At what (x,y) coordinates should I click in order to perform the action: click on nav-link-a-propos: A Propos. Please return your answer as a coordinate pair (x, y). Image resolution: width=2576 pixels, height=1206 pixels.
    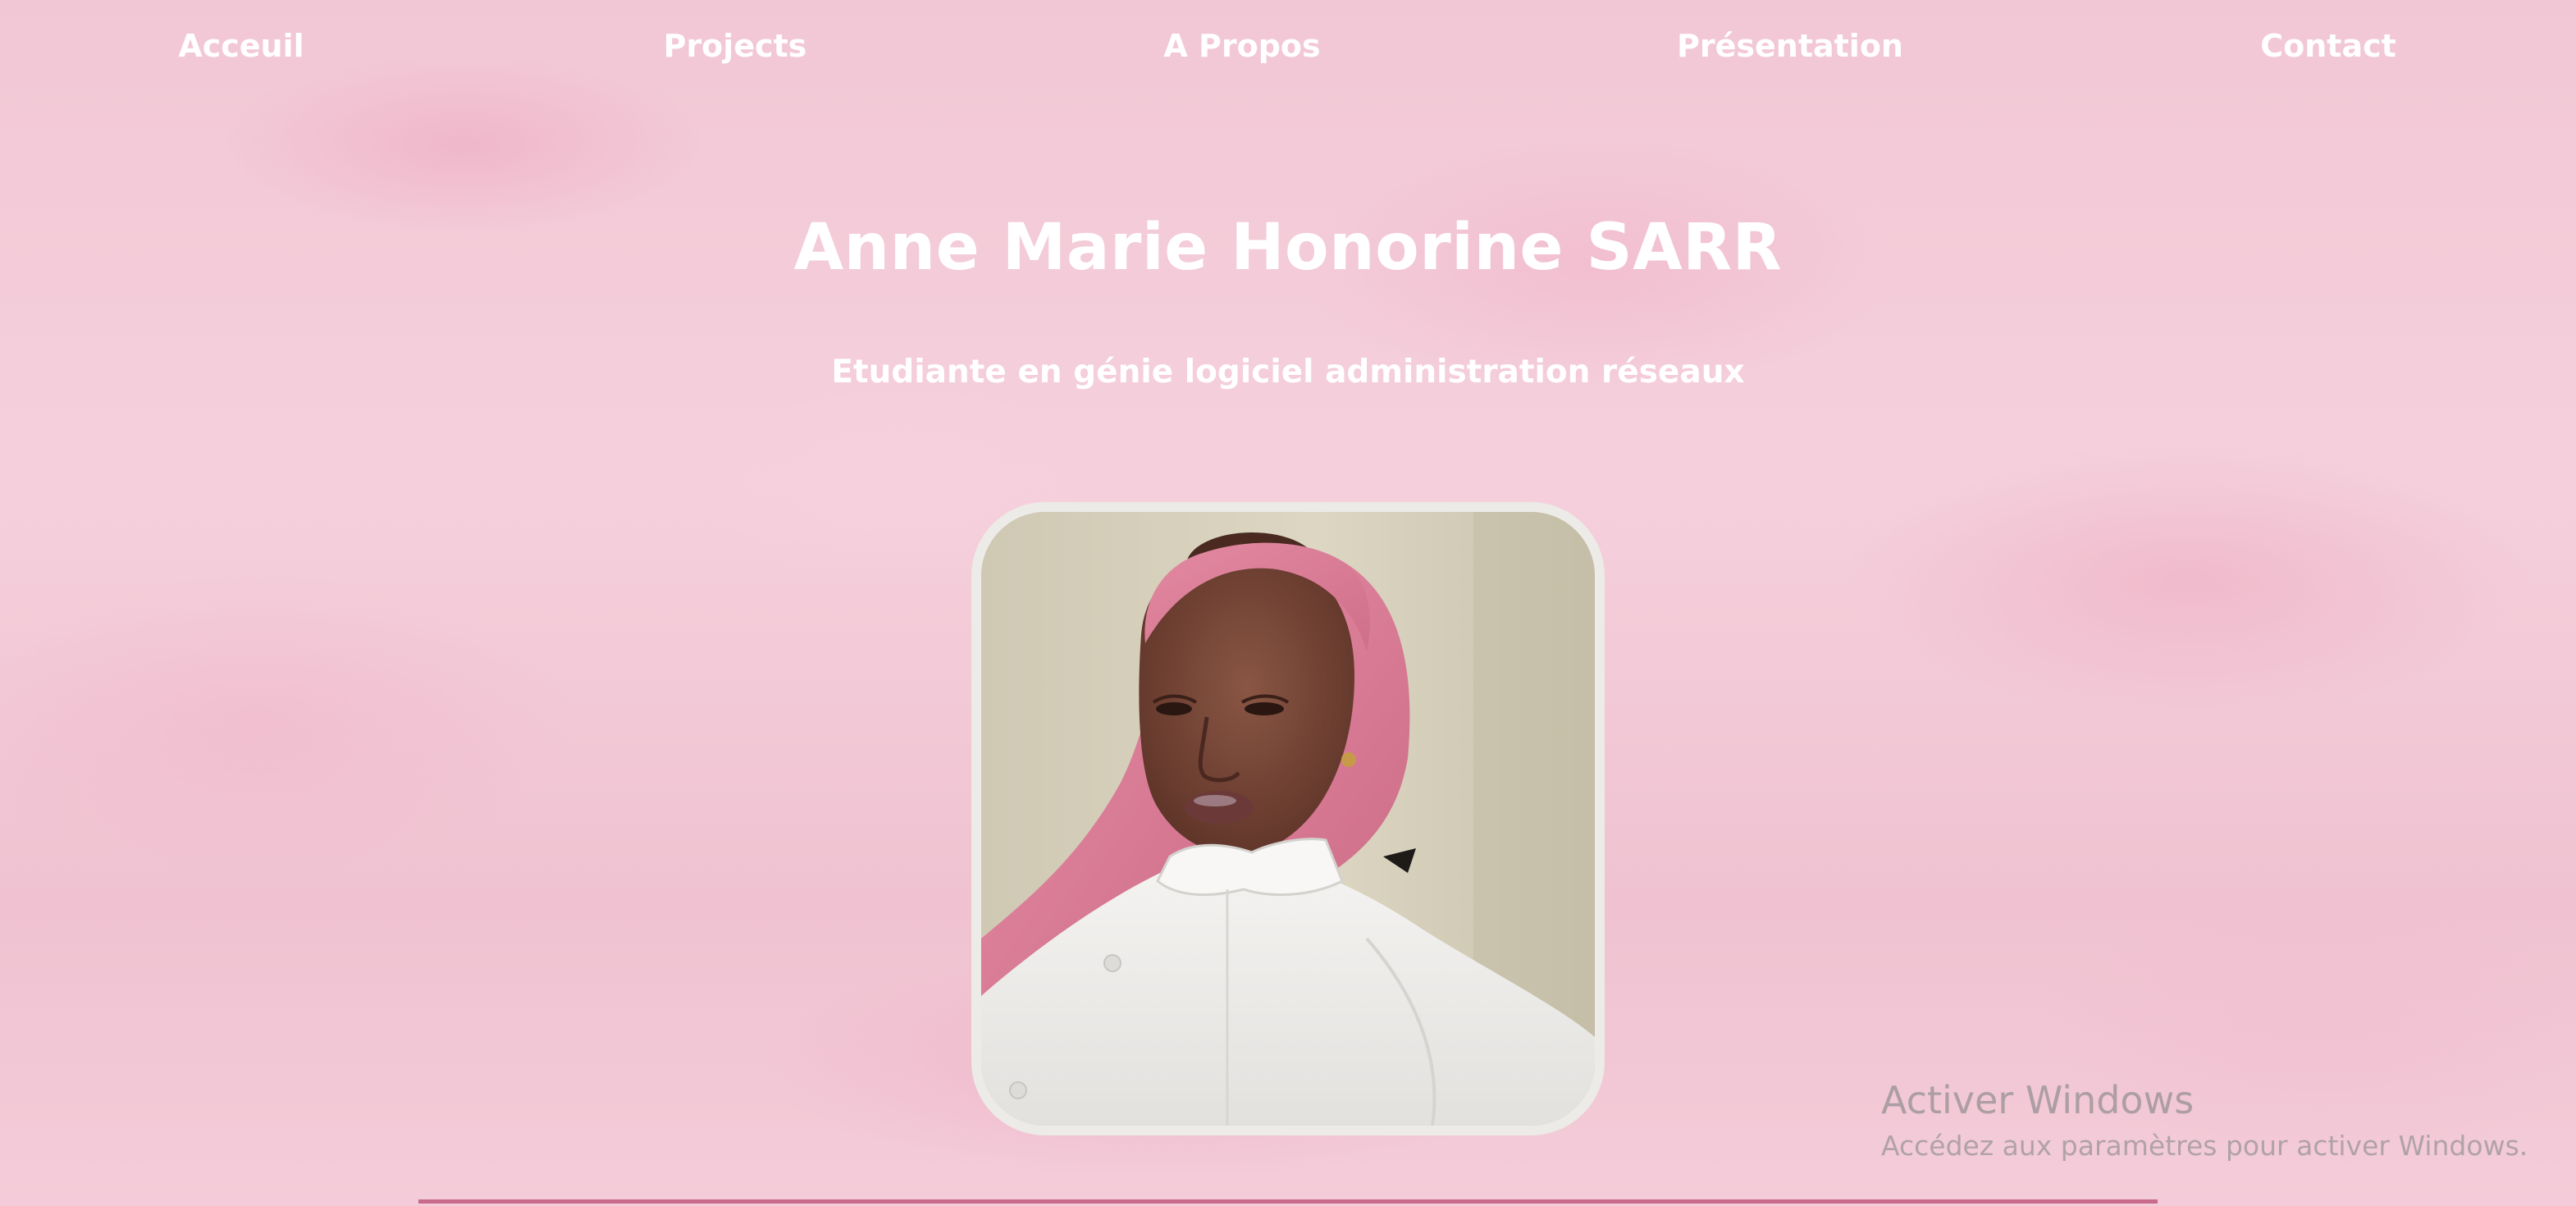
    Looking at the image, I should click on (1242, 46).